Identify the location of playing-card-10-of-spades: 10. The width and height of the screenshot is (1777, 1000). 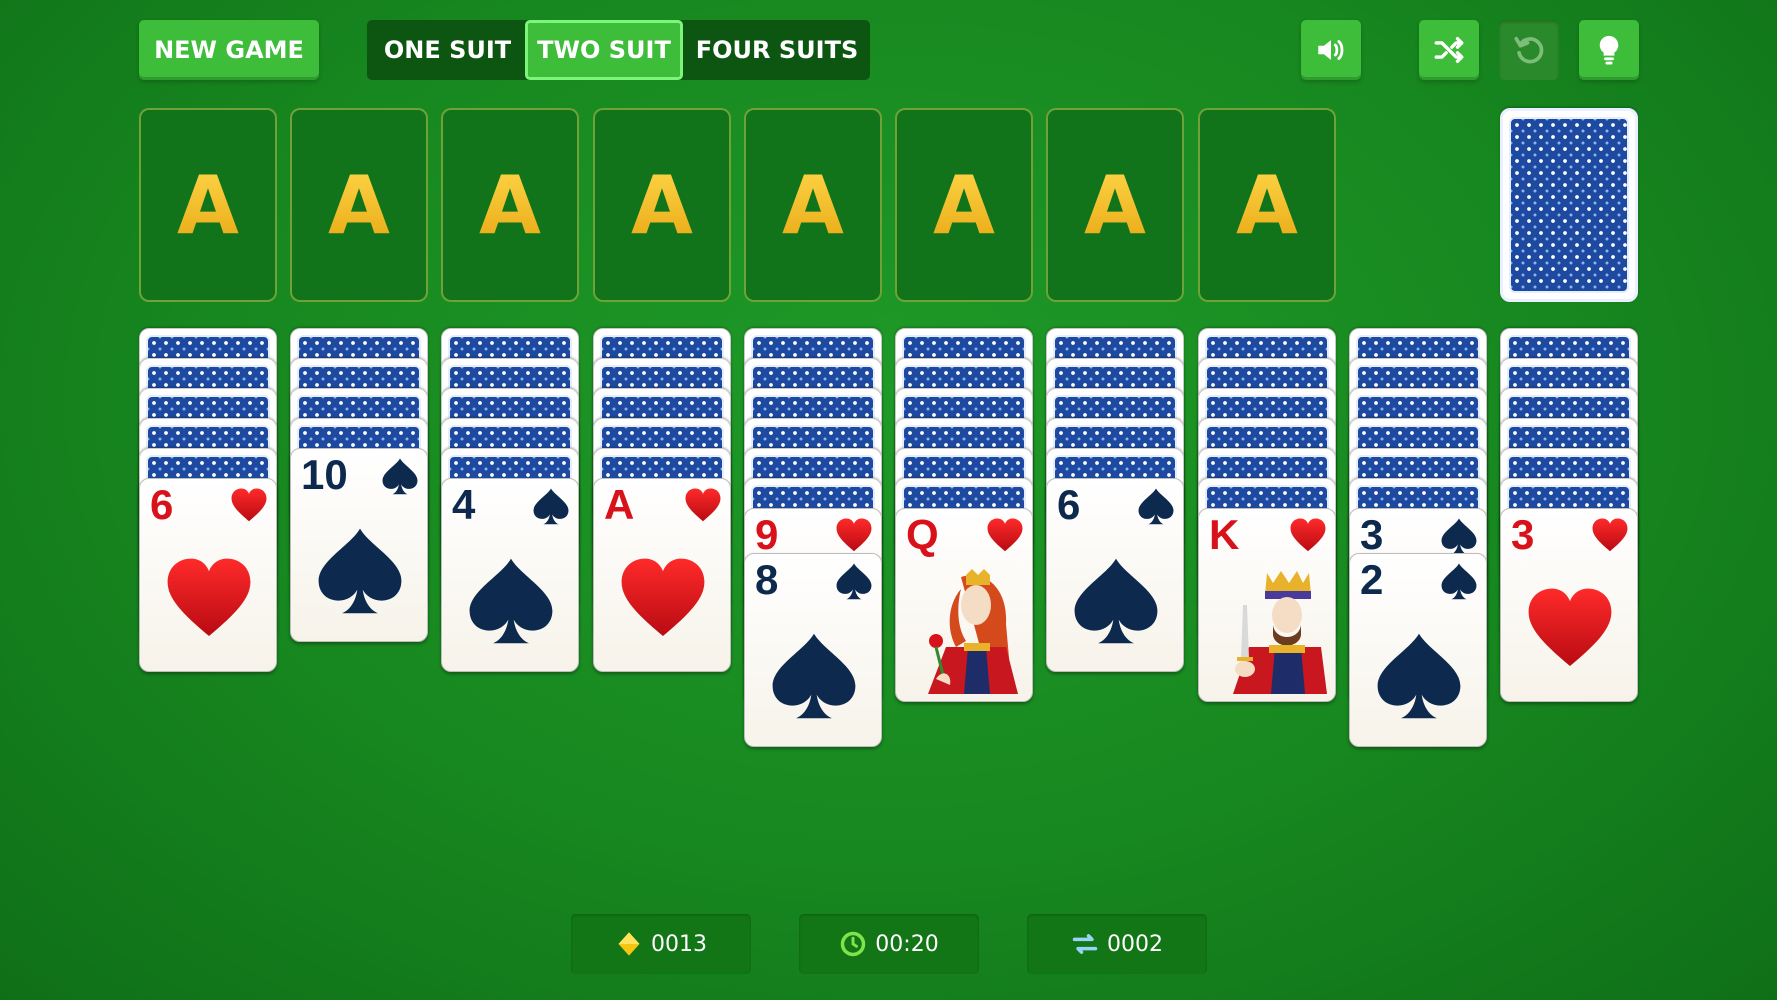
(359, 545).